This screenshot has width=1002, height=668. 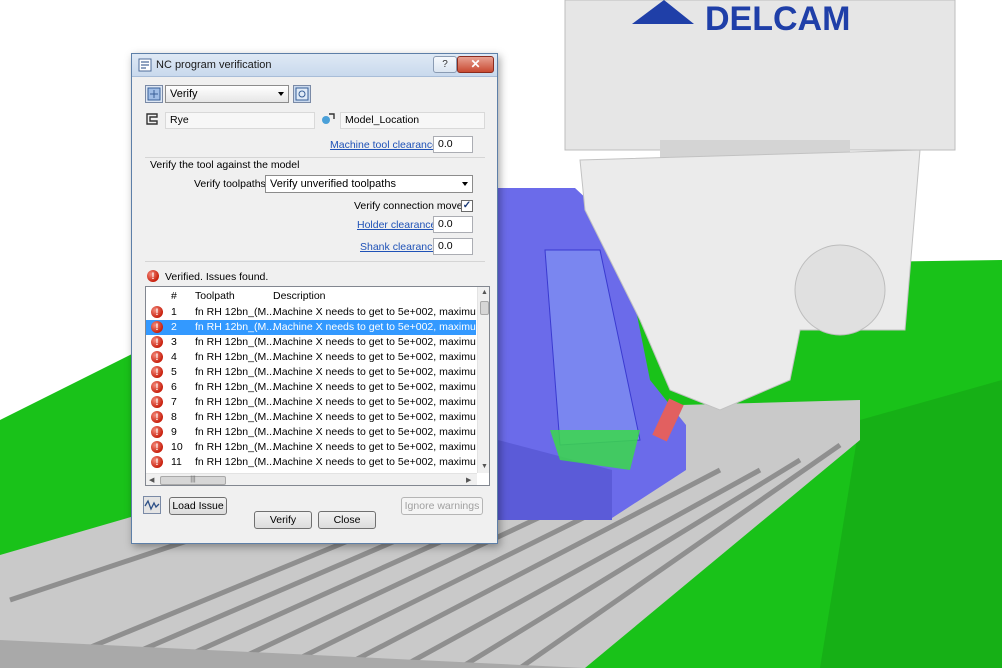 What do you see at coordinates (445, 64) in the screenshot?
I see `help-button: ?` at bounding box center [445, 64].